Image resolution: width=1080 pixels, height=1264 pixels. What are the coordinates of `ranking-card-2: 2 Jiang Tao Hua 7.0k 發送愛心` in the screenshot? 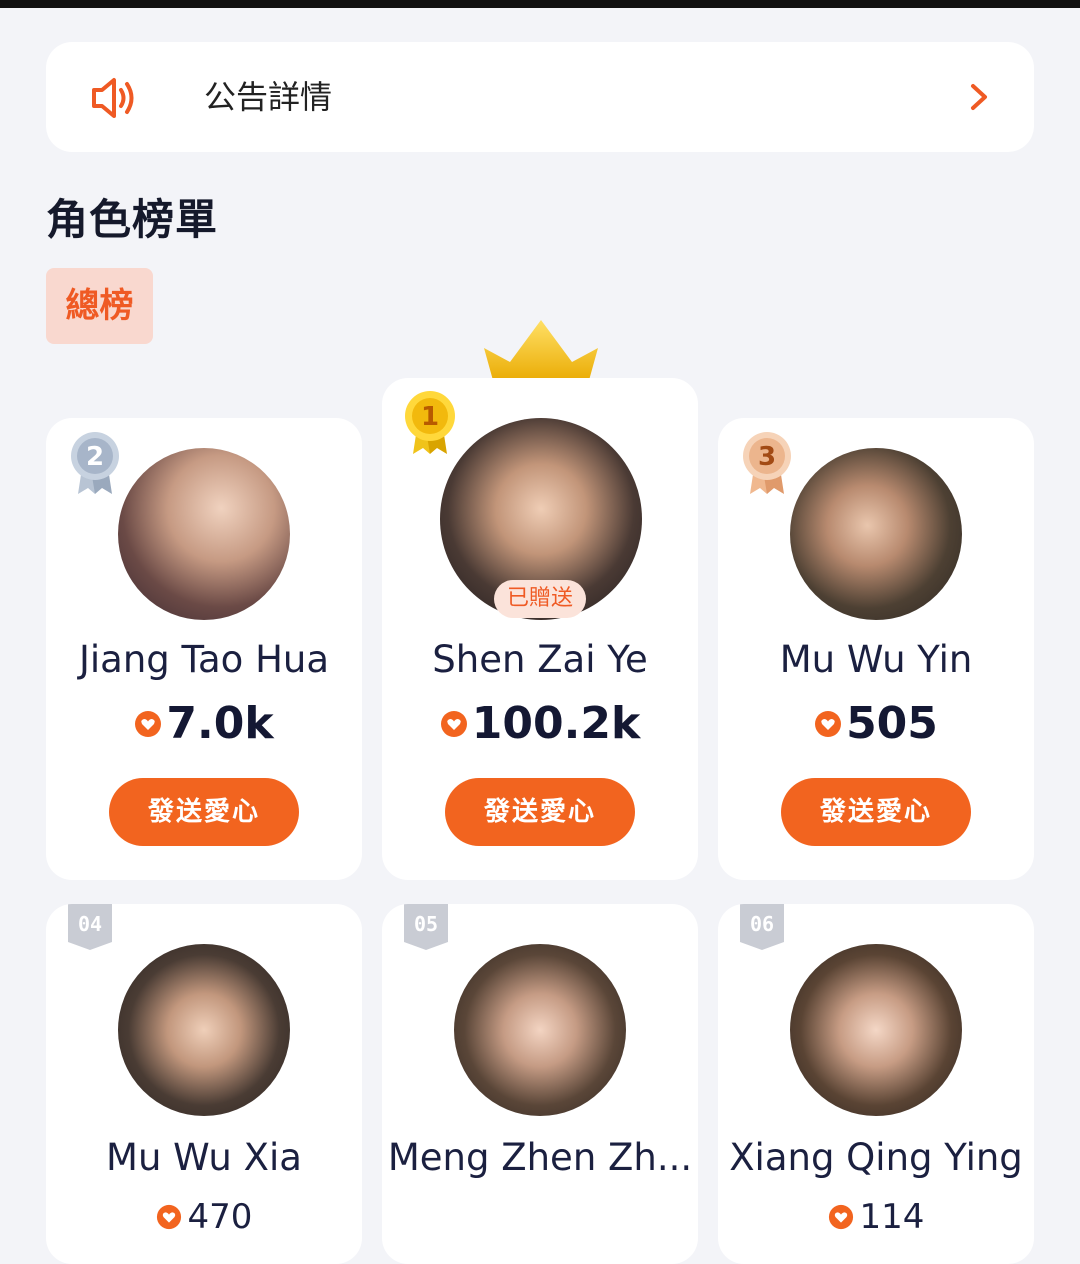 It's located at (204, 649).